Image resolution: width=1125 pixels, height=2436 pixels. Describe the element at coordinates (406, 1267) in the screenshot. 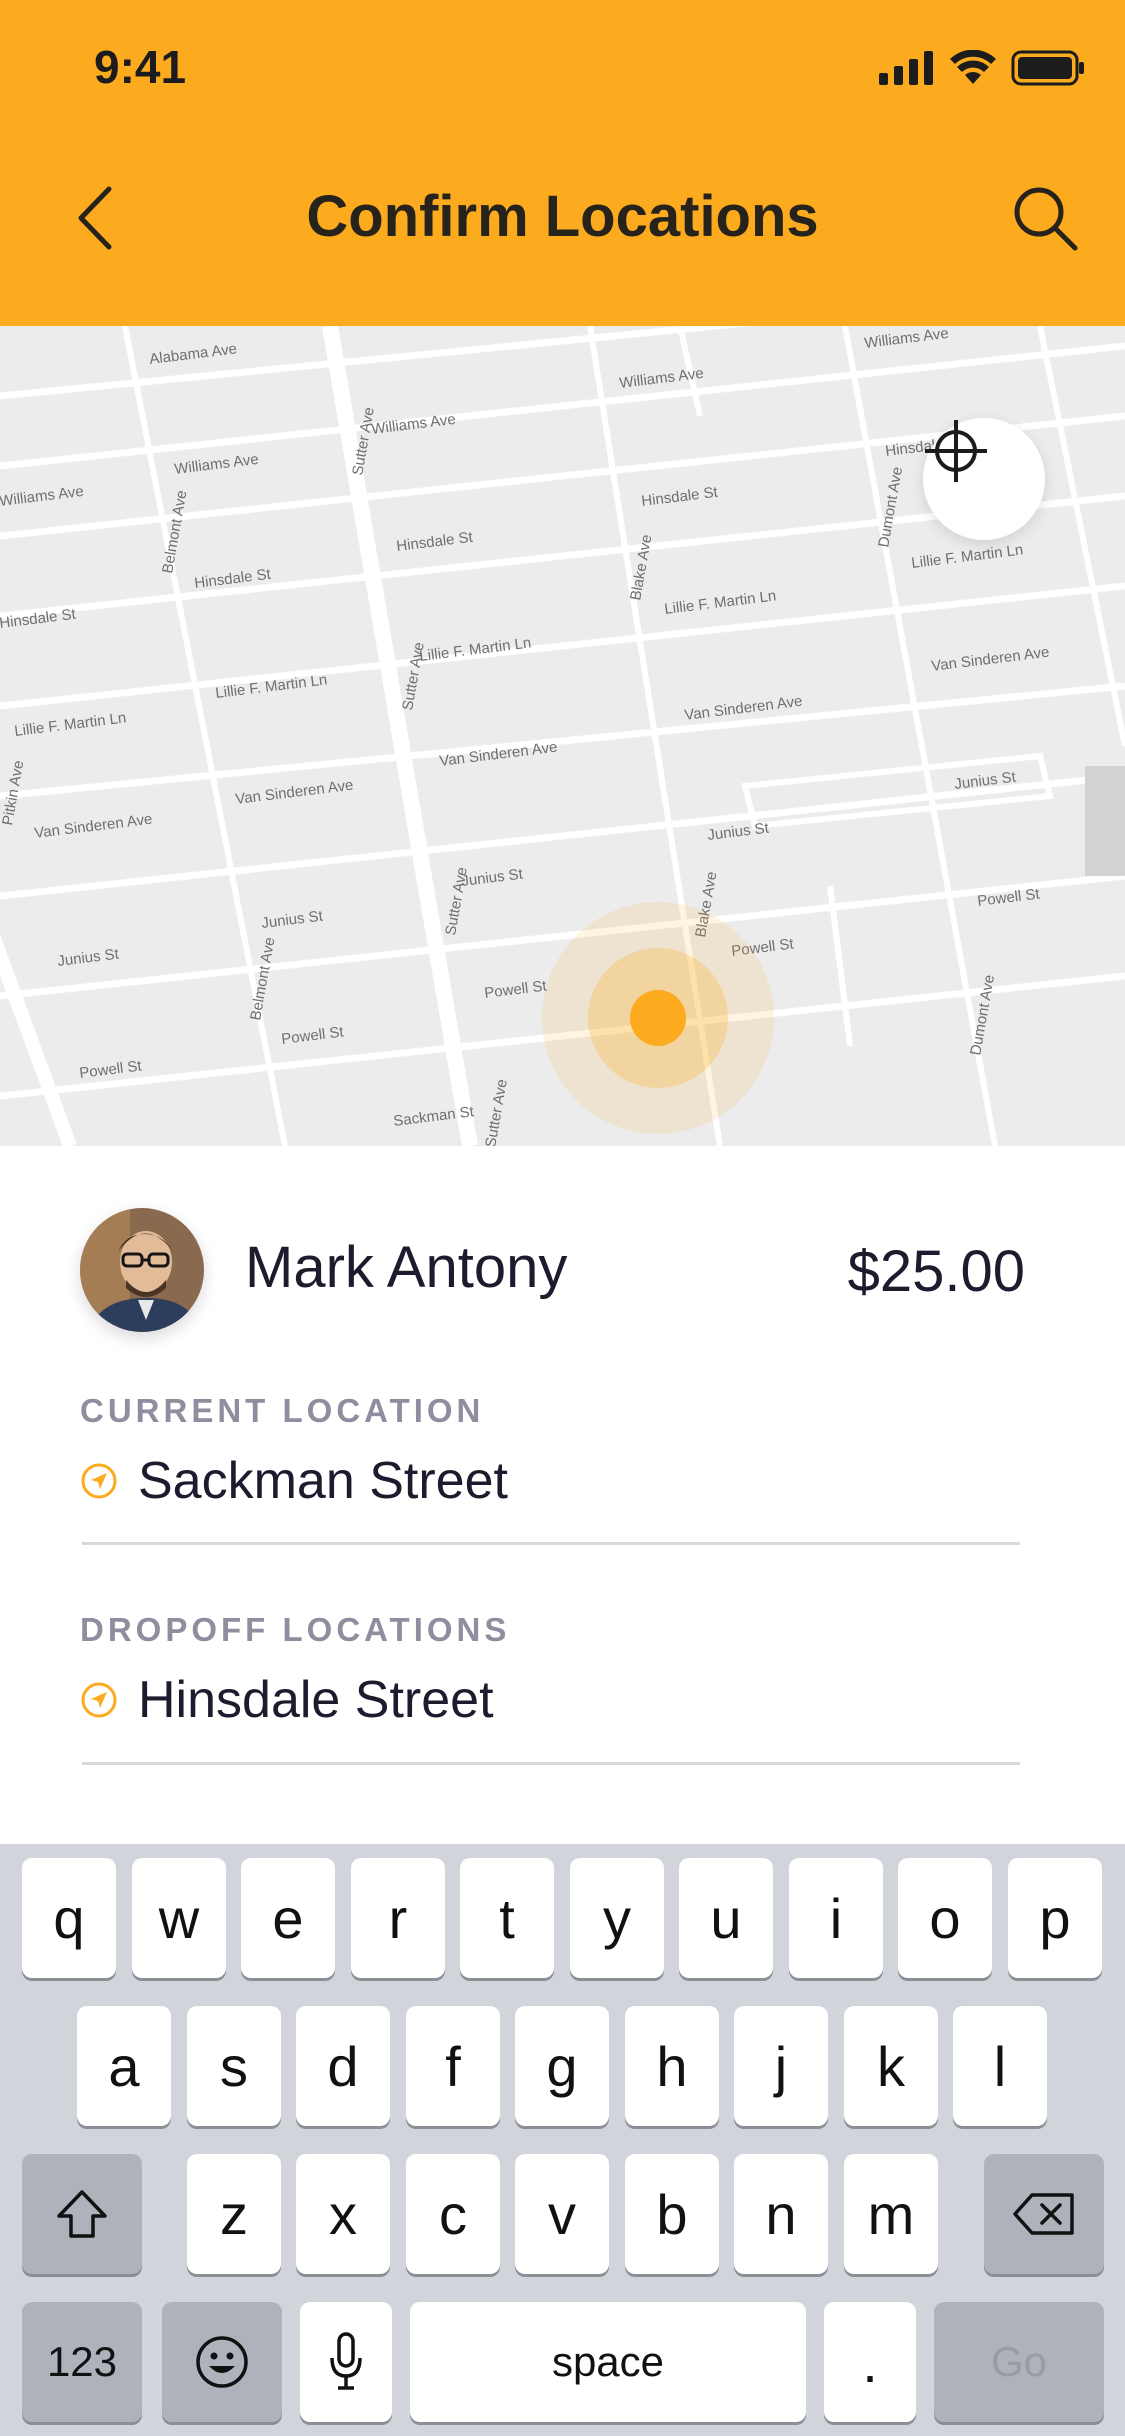

I see `rider-name: Mark Antony` at that location.